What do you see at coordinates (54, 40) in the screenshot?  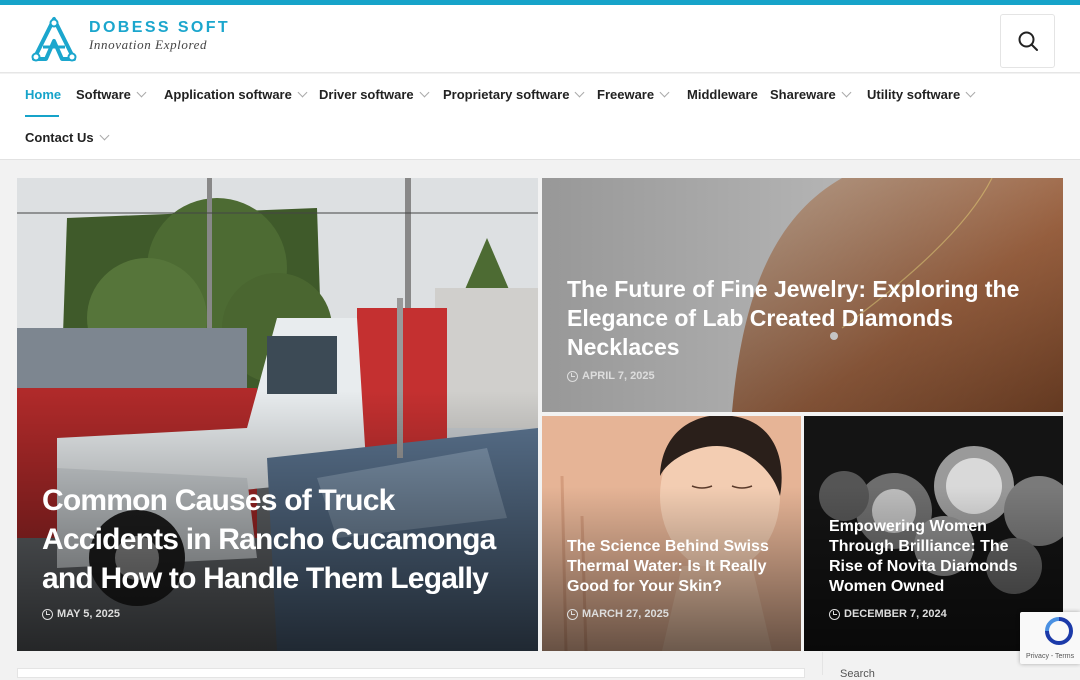 I see `brand-logo` at bounding box center [54, 40].